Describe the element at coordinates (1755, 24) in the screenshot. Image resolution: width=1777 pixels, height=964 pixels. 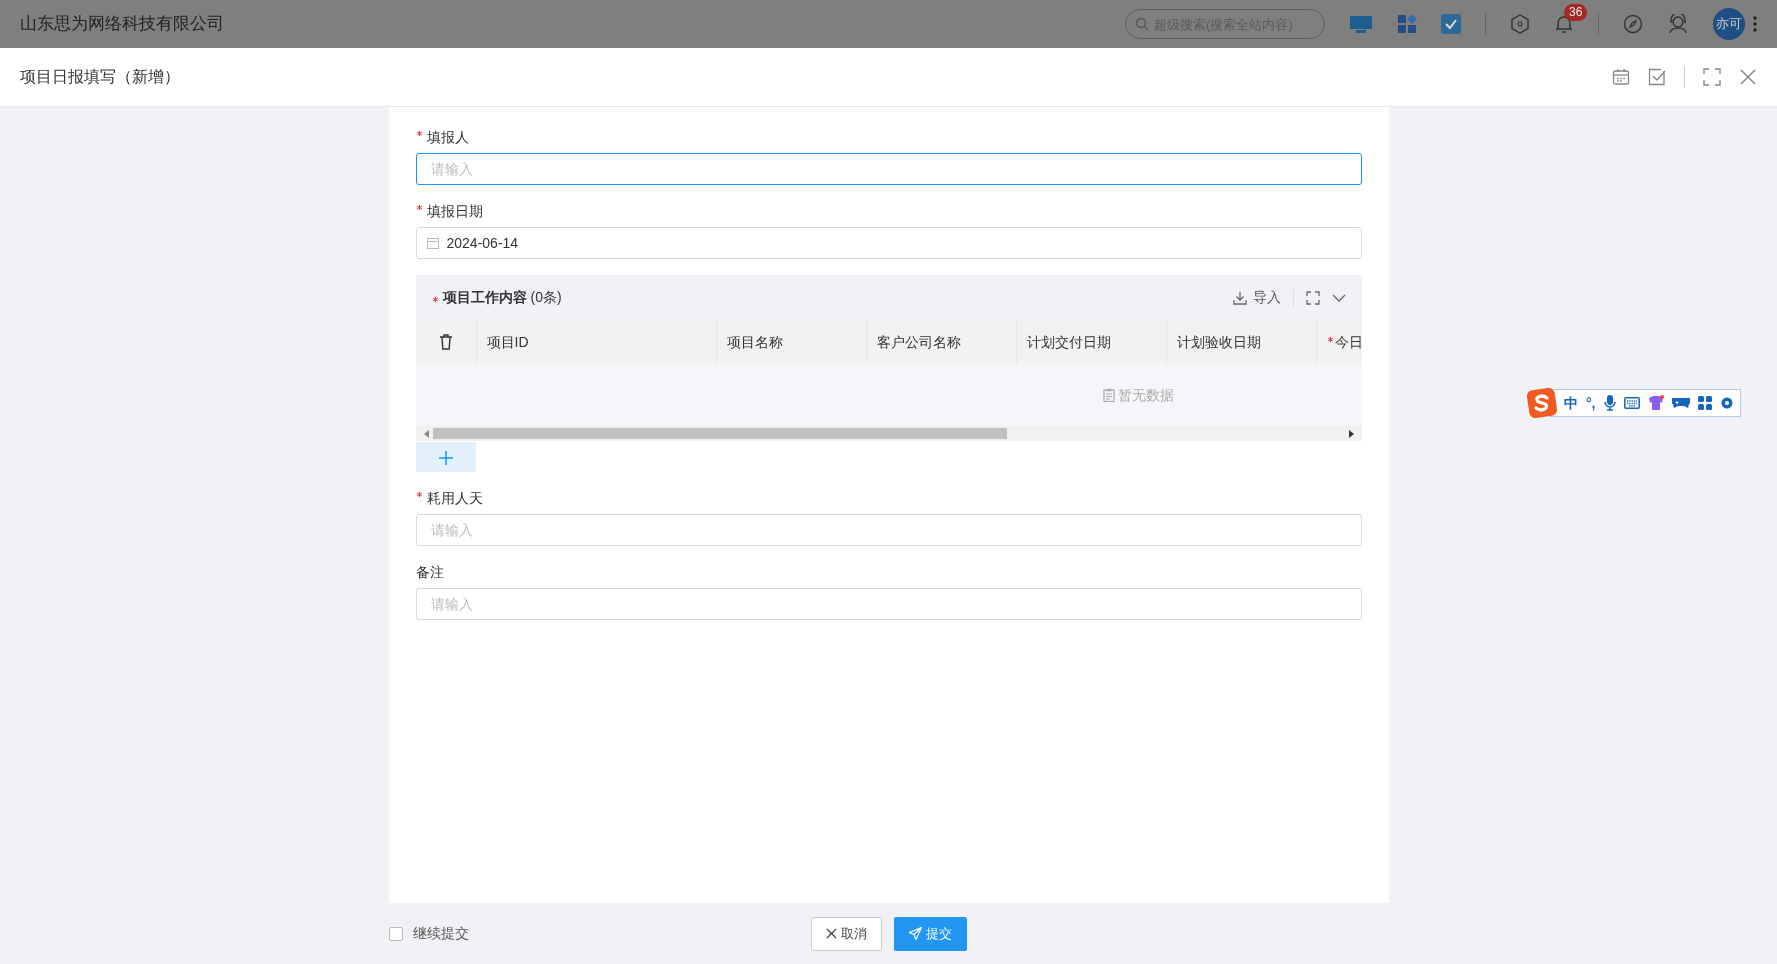
I see `more-icon` at that location.